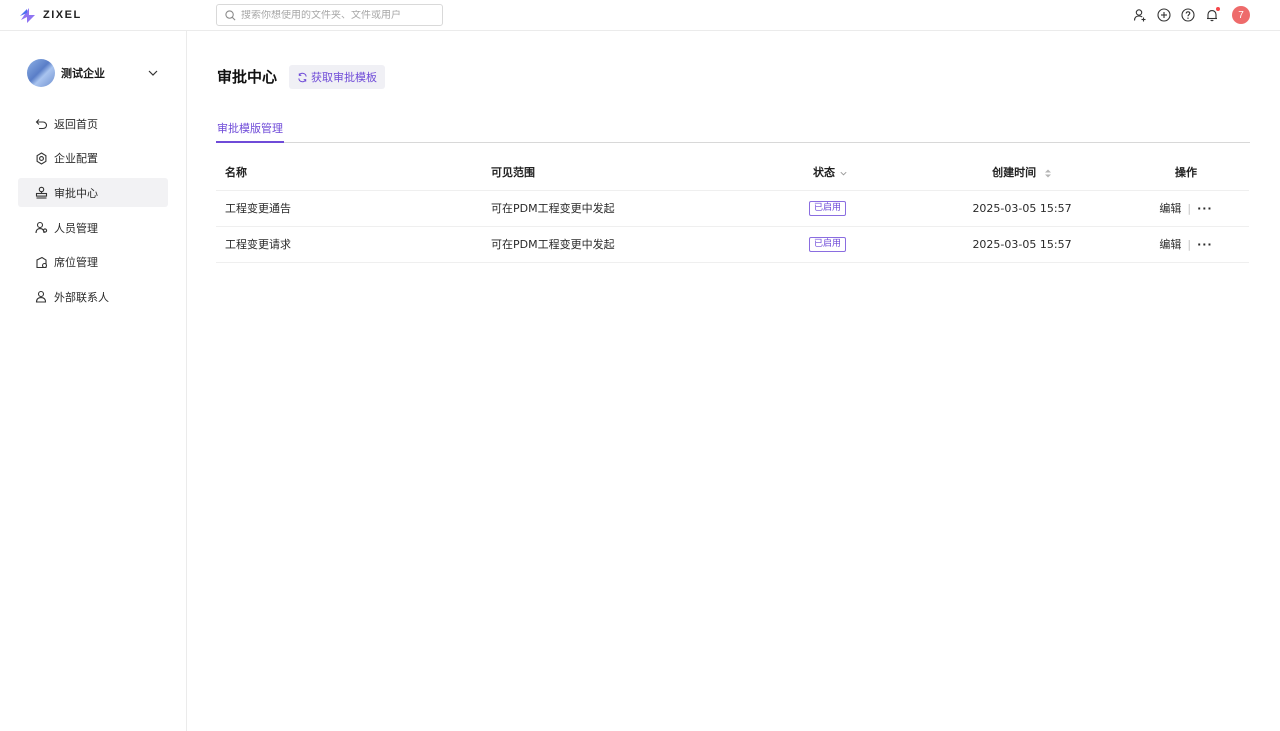 This screenshot has height=731, width=1280. What do you see at coordinates (824, 173) in the screenshot?
I see `header-status-label: 状态` at bounding box center [824, 173].